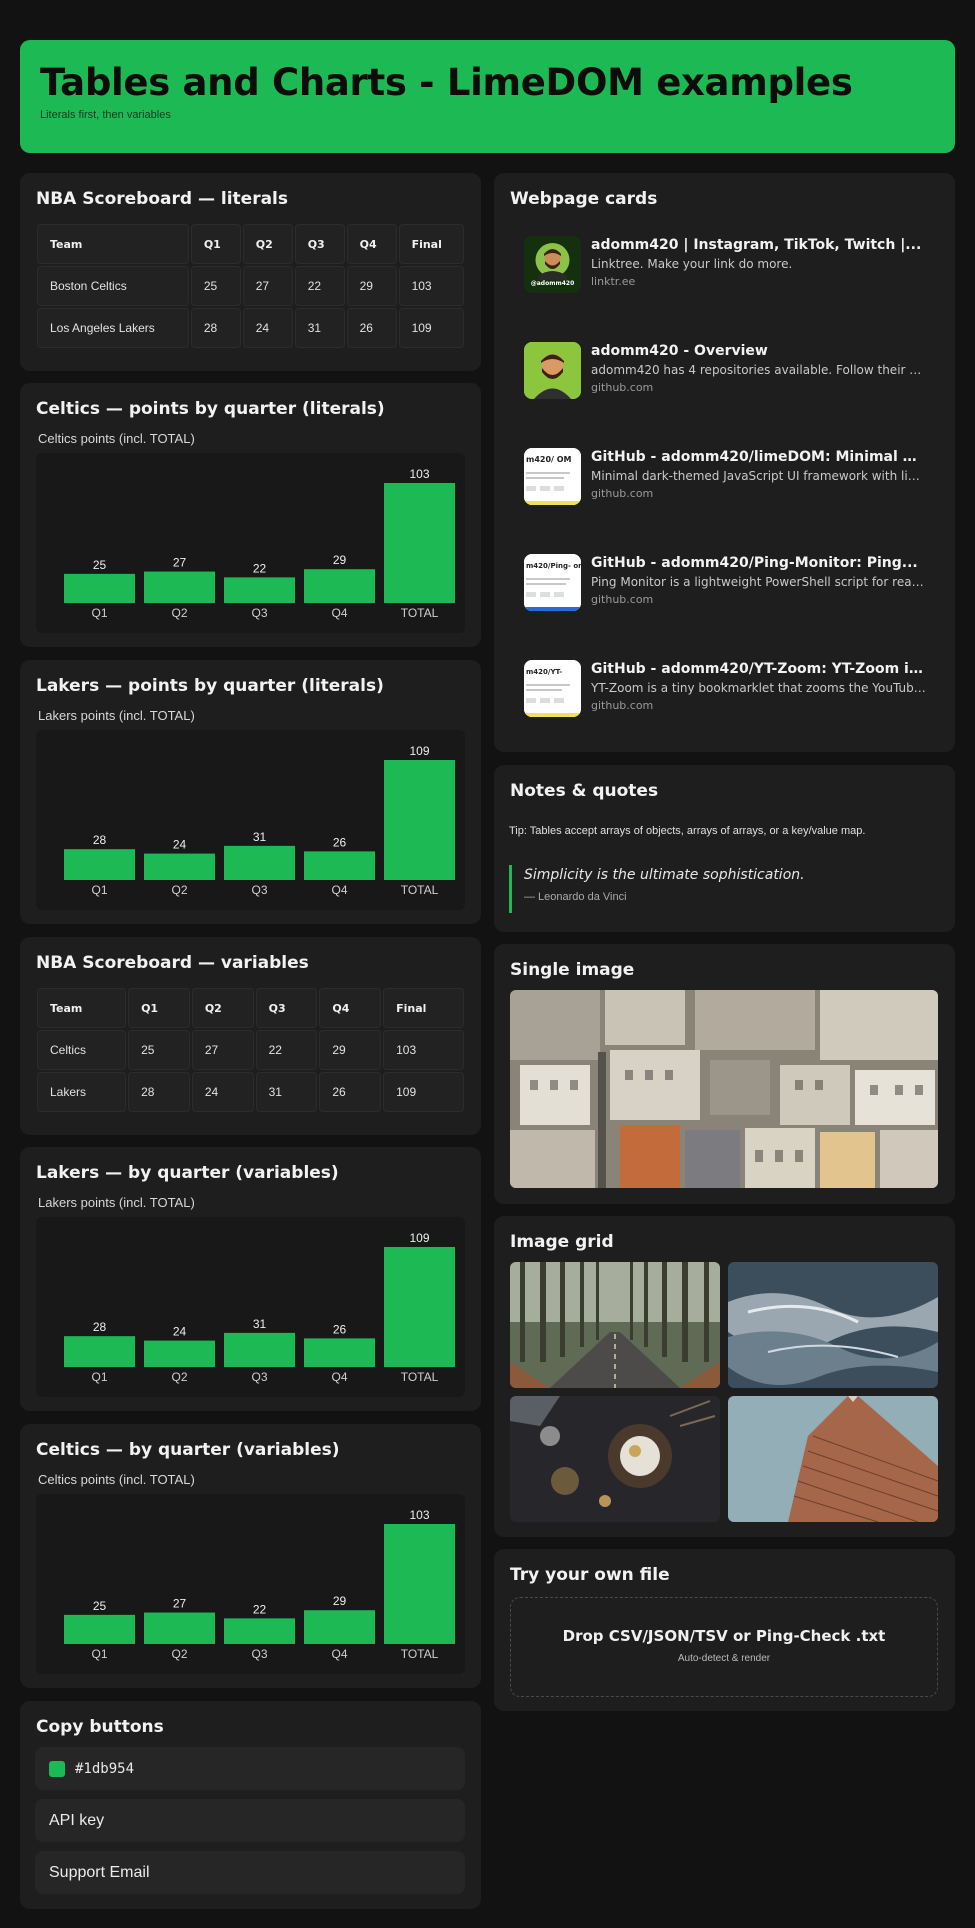  I want to click on table-cell: 103, so click(423, 1050).